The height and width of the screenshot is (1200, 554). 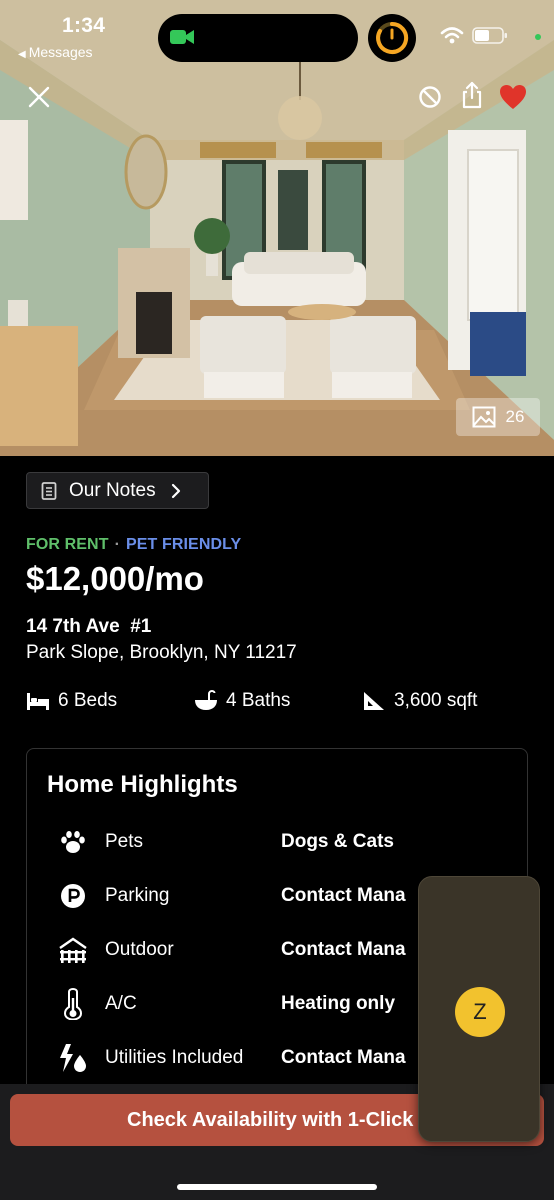 I want to click on heart-icon, so click(x=513, y=97).